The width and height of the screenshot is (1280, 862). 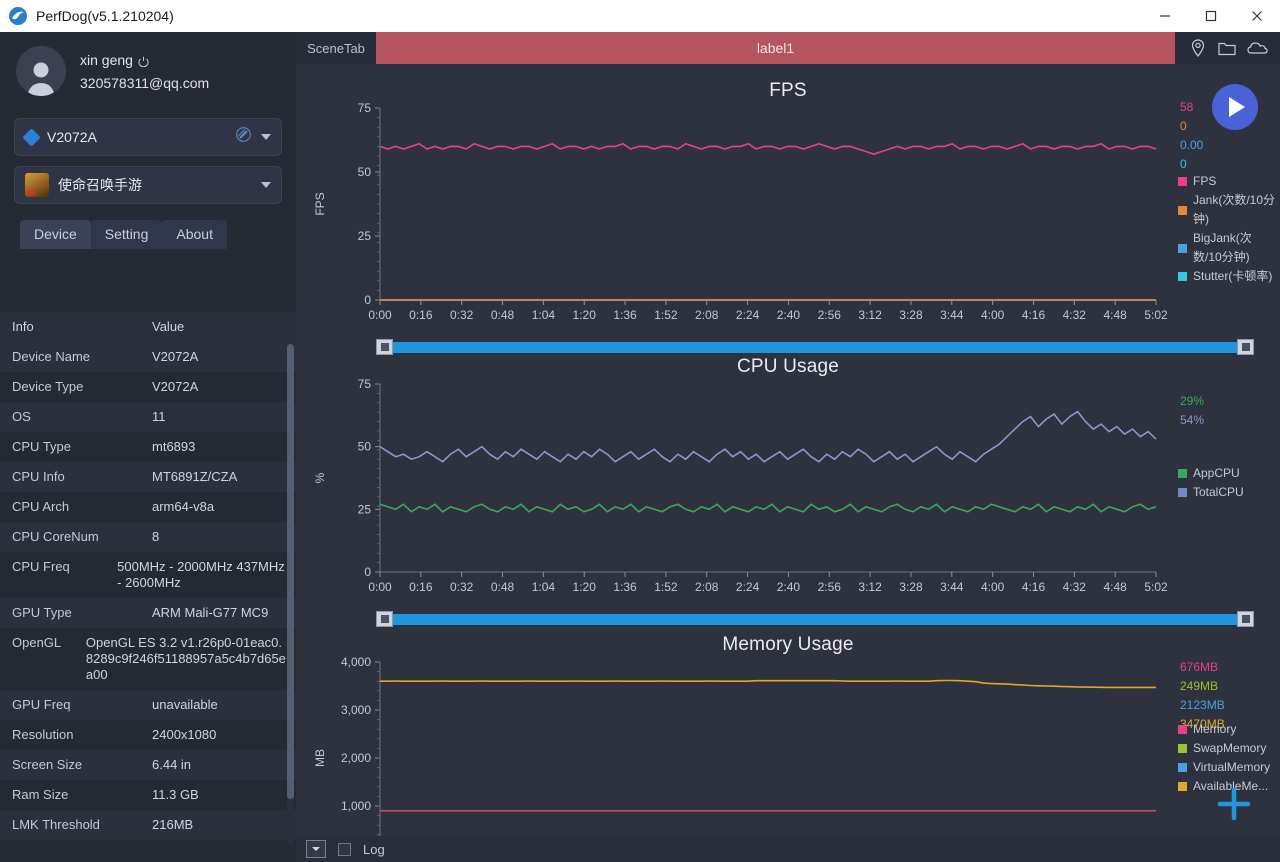 I want to click on legend-item: BigJank(次数/10分钟), so click(x=1229, y=248).